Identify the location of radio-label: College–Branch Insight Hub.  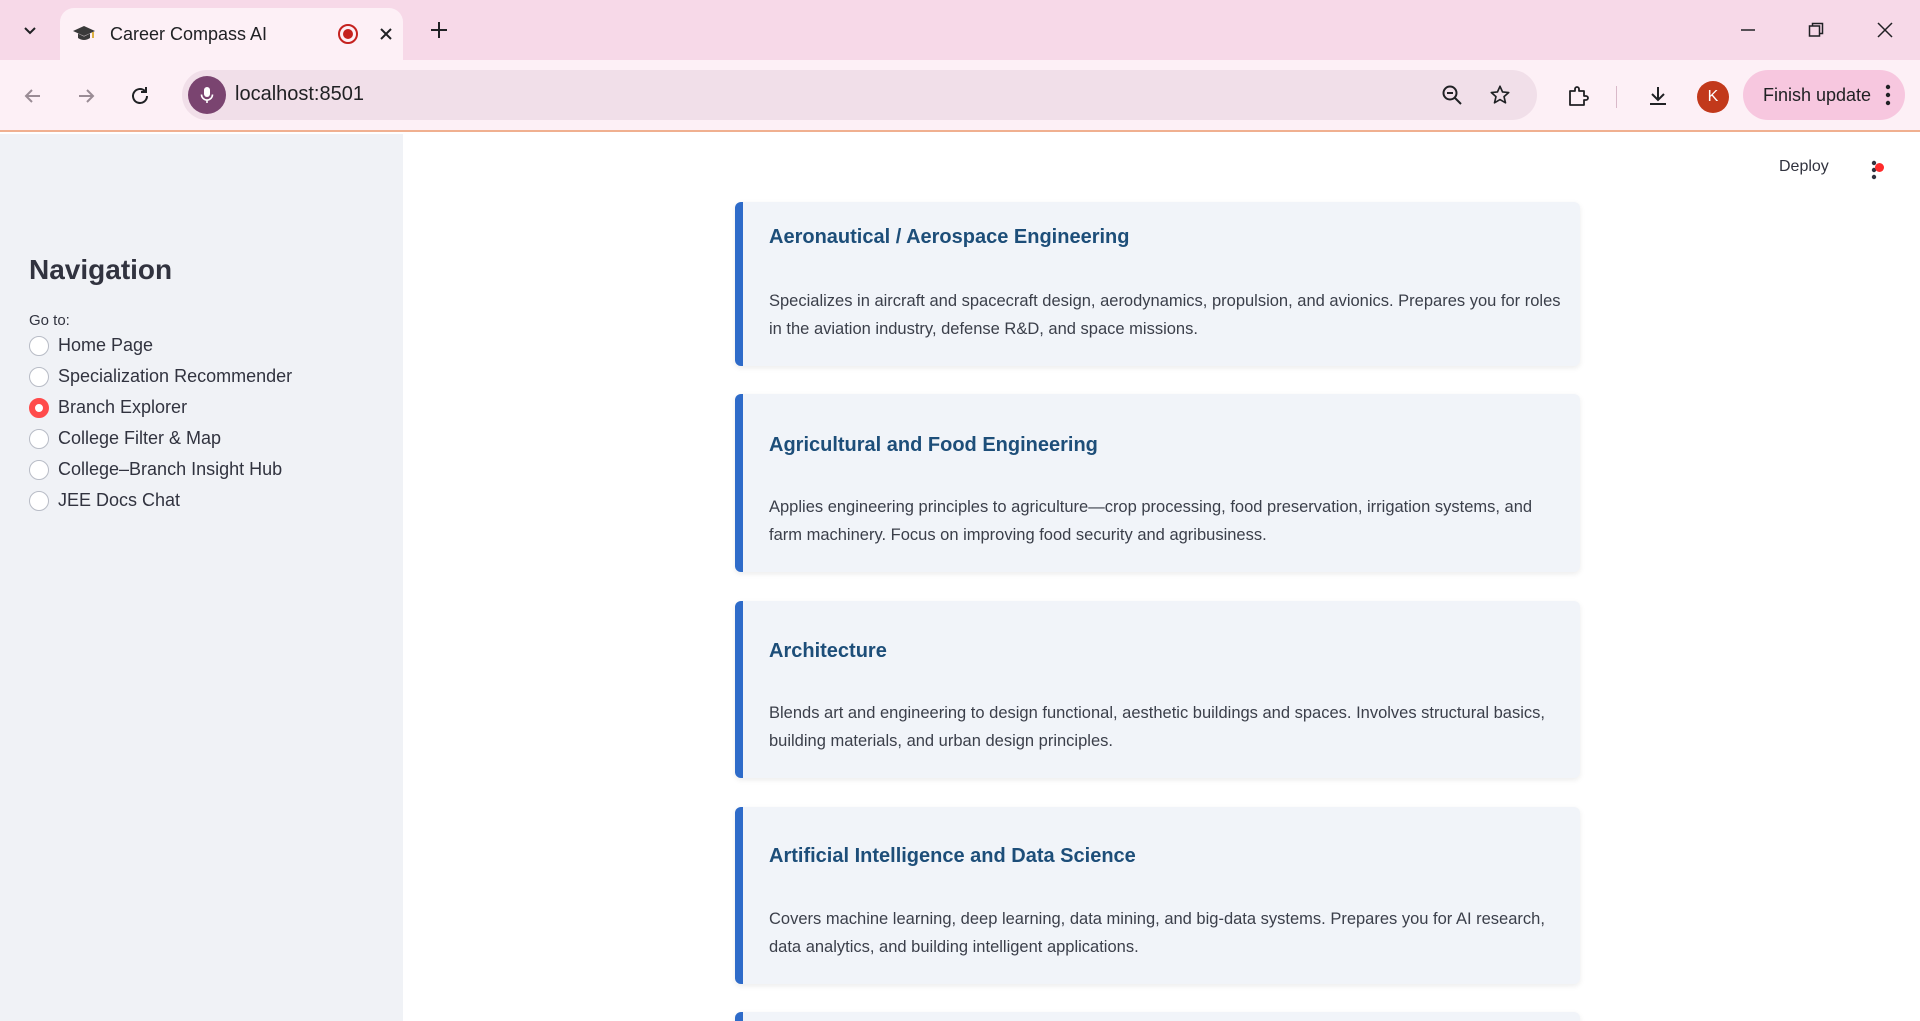
(170, 469).